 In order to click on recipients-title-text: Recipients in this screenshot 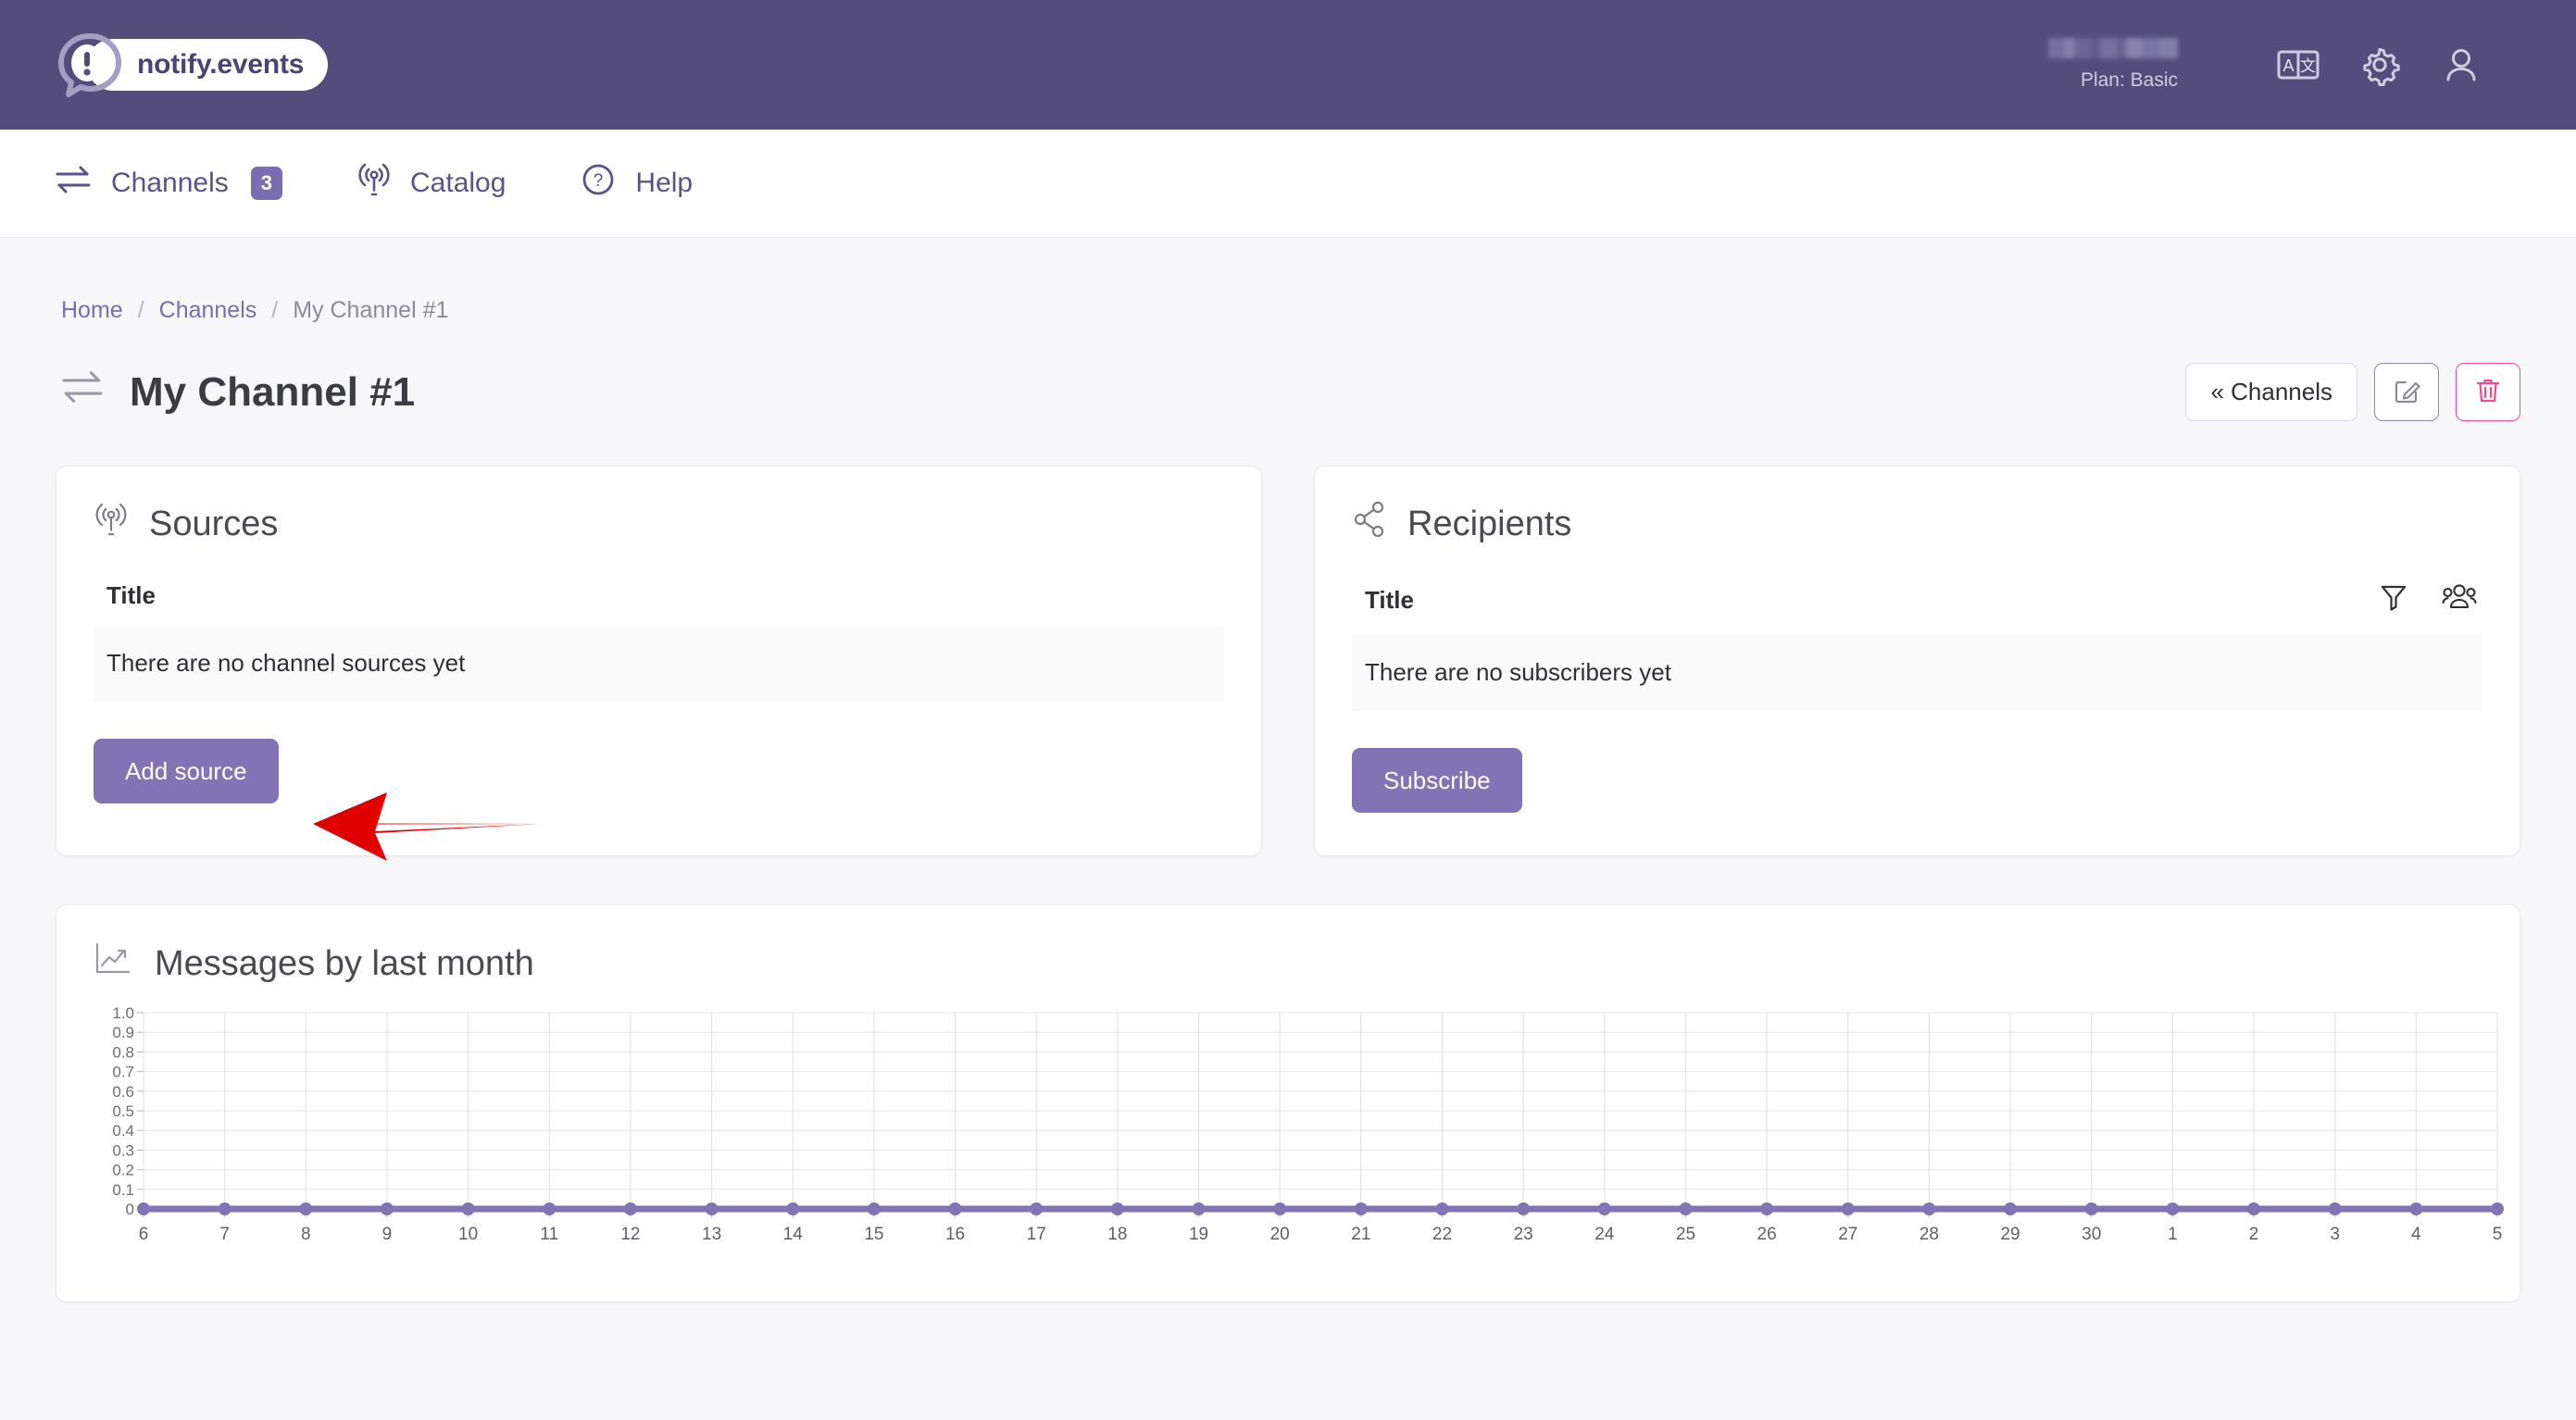, I will do `click(1490, 523)`.